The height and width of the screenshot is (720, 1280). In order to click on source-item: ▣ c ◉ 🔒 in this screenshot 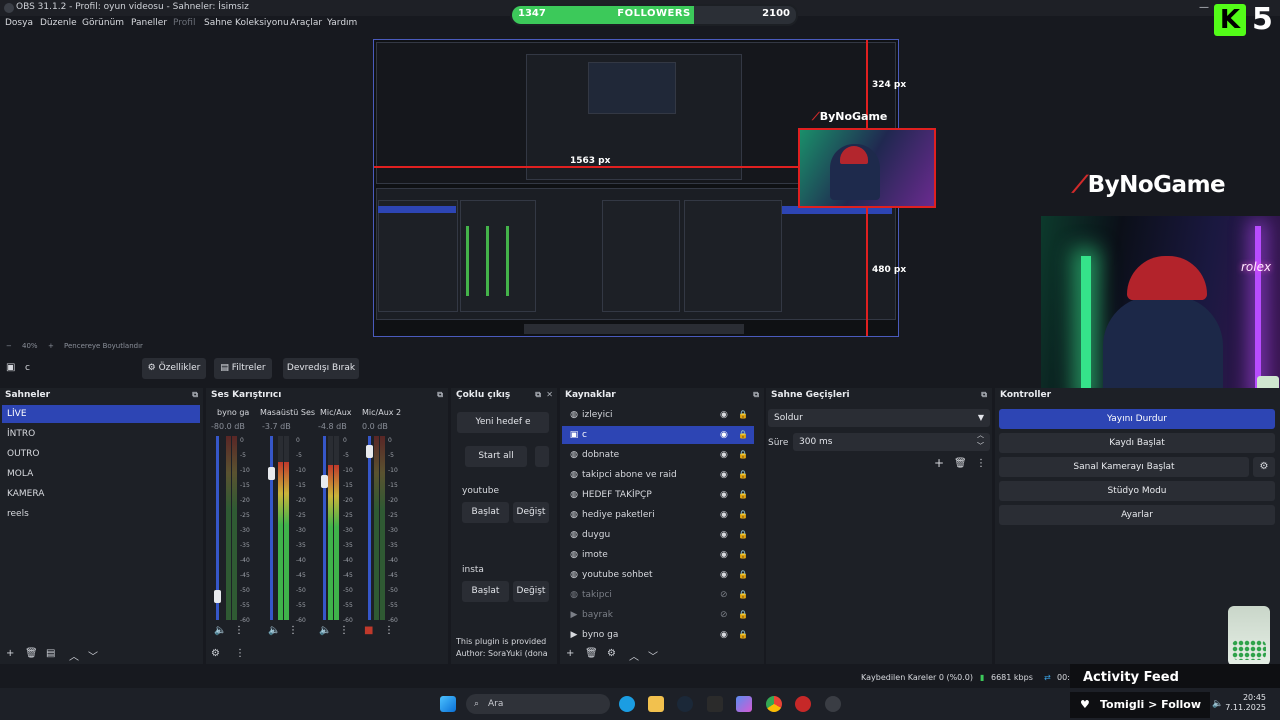, I will do `click(658, 435)`.